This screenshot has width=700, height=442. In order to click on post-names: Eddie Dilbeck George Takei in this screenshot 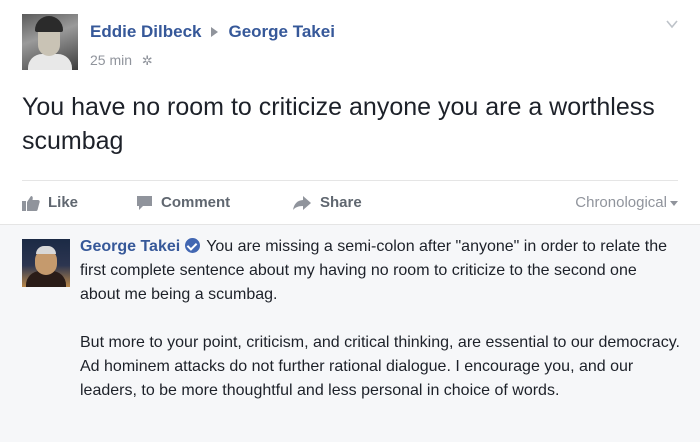, I will do `click(212, 32)`.